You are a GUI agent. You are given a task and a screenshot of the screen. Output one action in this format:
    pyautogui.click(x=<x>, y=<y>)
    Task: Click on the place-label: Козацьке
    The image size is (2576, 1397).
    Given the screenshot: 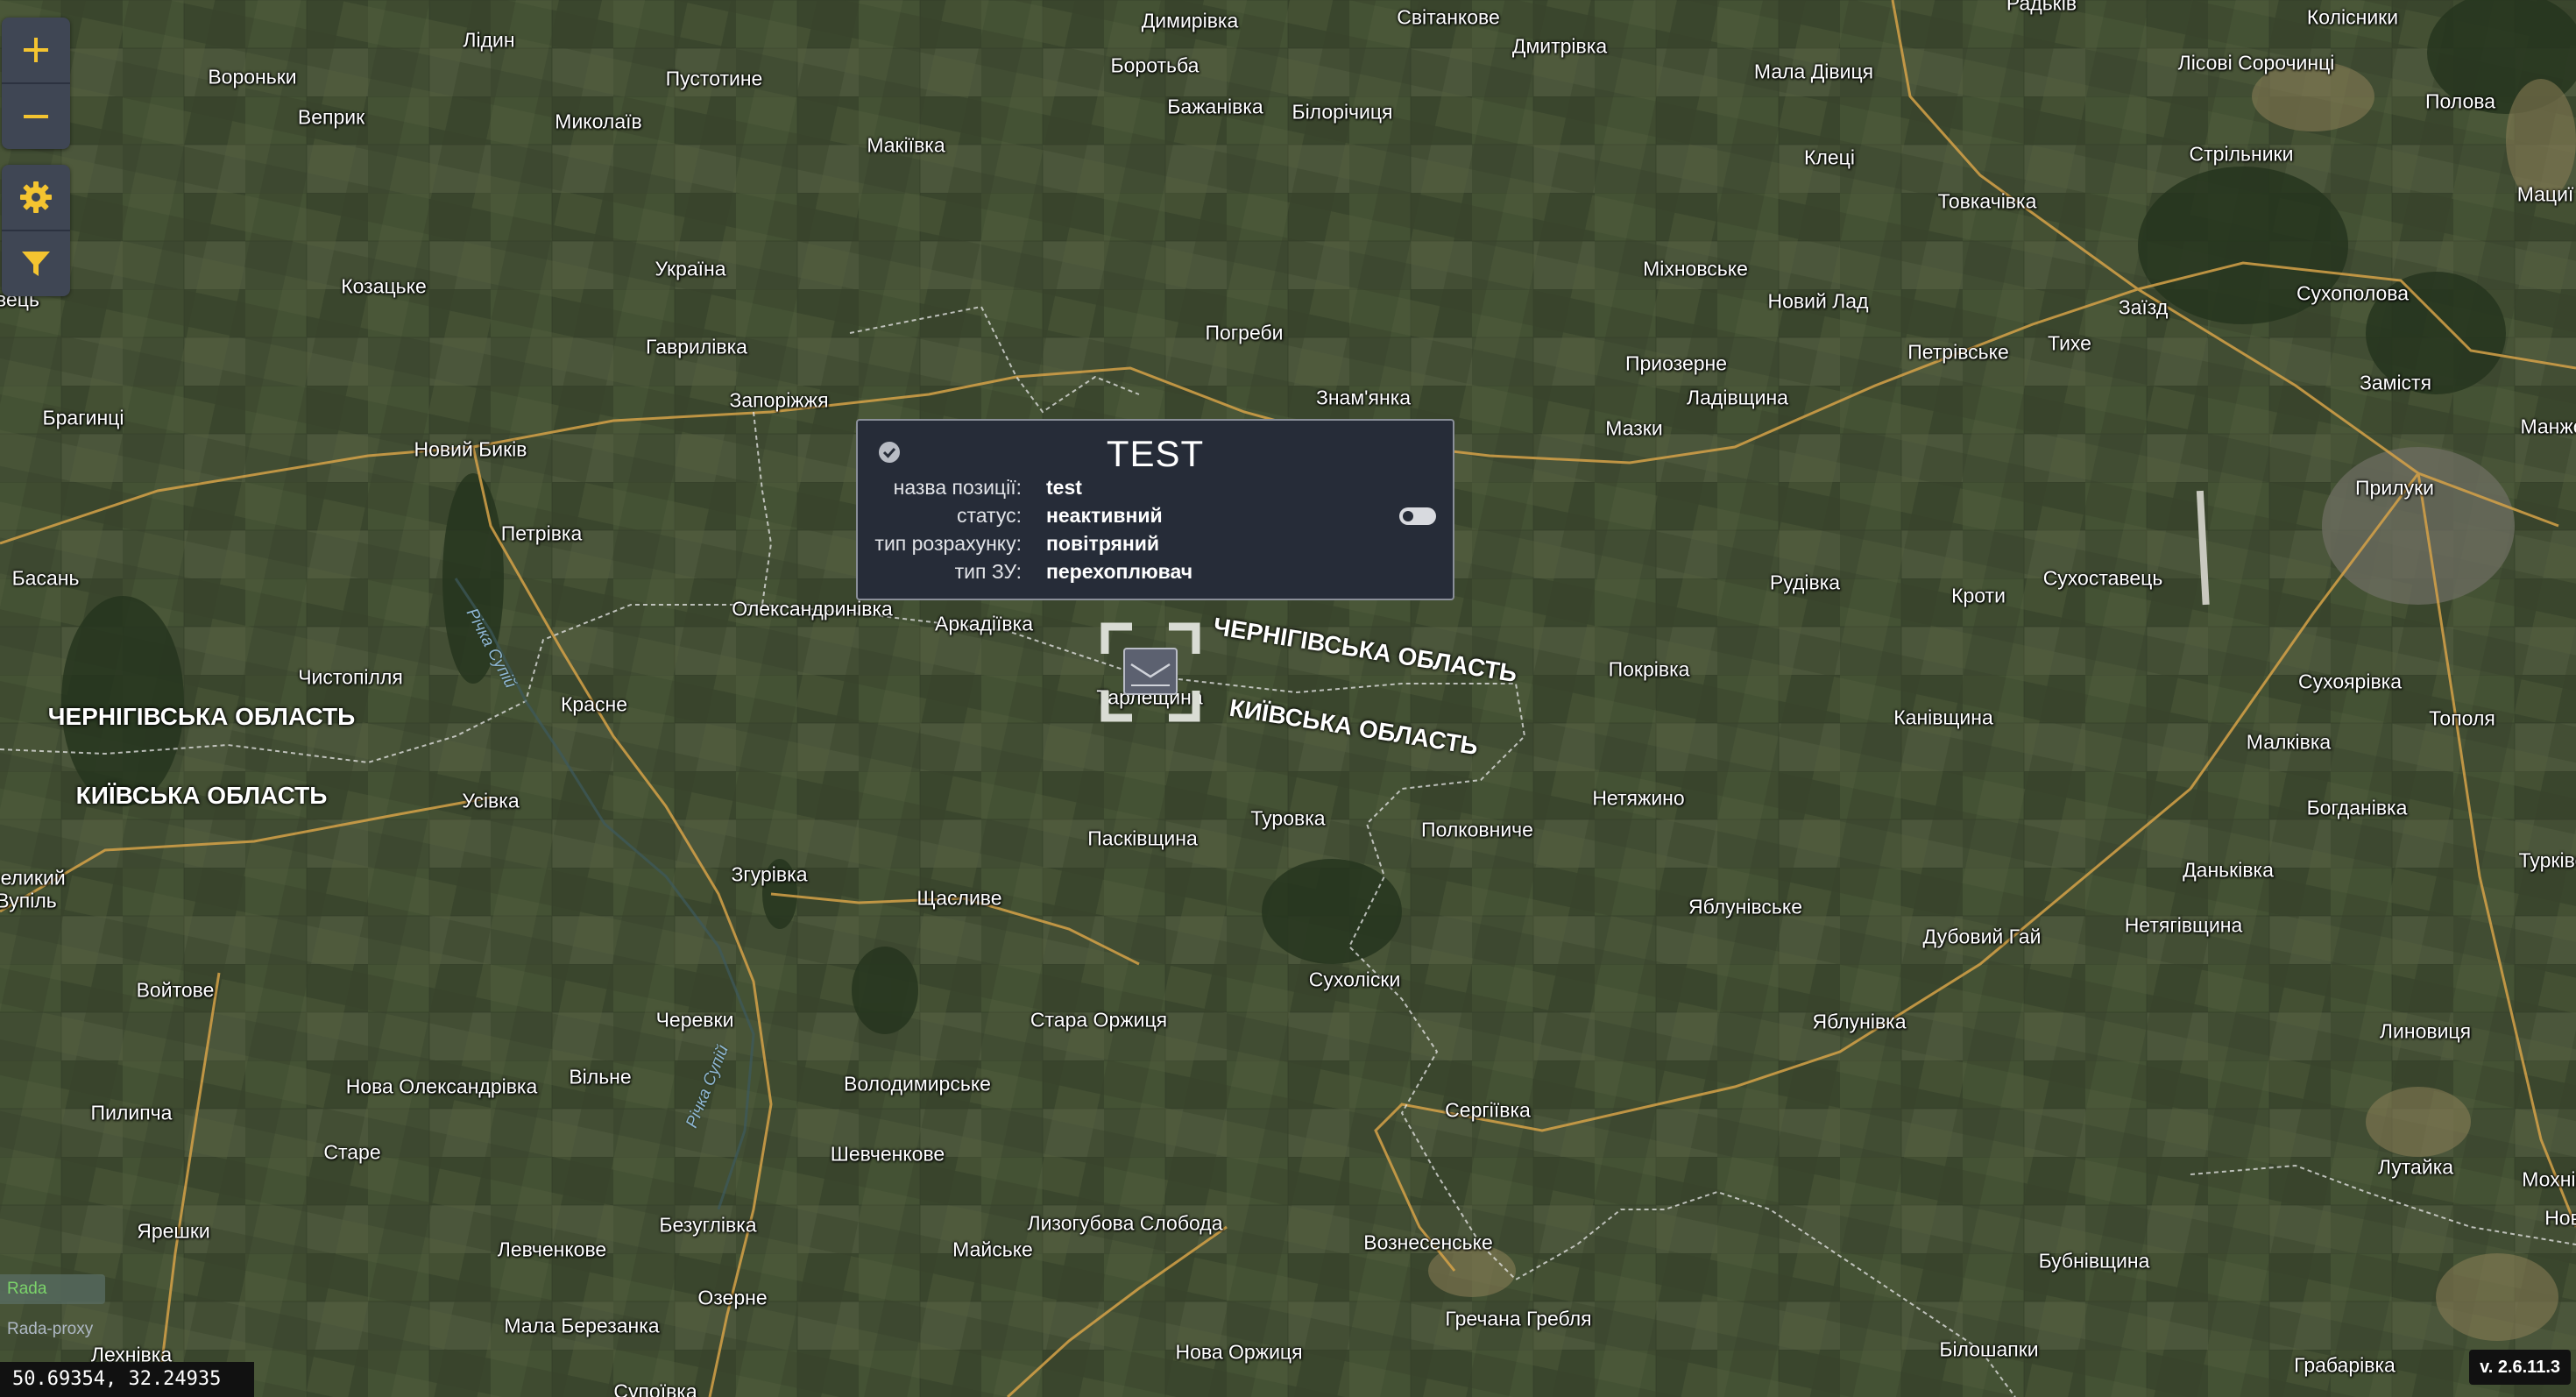 What is the action you would take?
    pyautogui.click(x=384, y=286)
    